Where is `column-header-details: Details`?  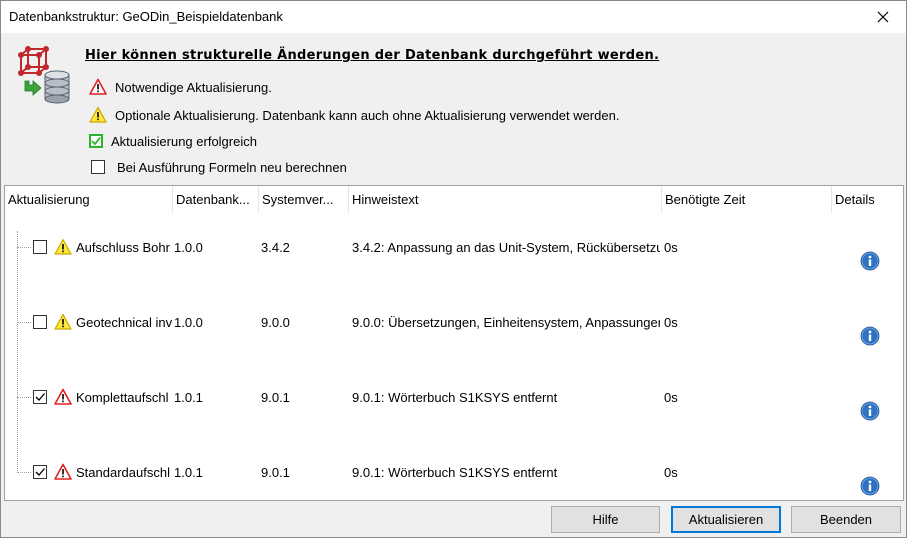 column-header-details: Details is located at coordinates (867, 199).